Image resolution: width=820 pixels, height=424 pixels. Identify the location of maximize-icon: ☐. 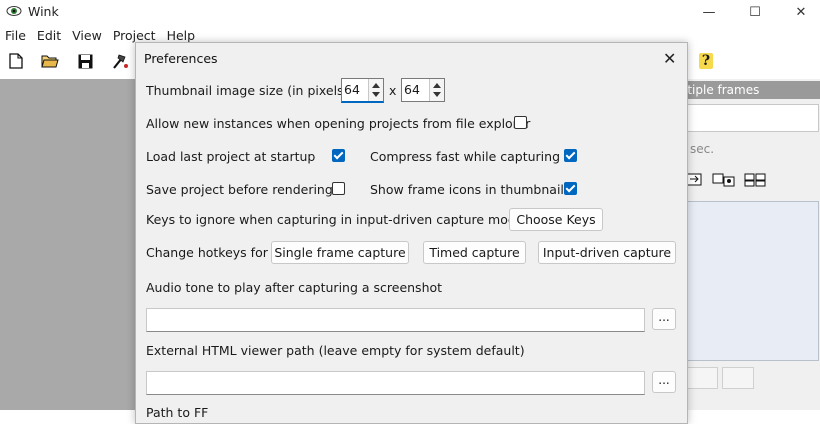
(755, 12).